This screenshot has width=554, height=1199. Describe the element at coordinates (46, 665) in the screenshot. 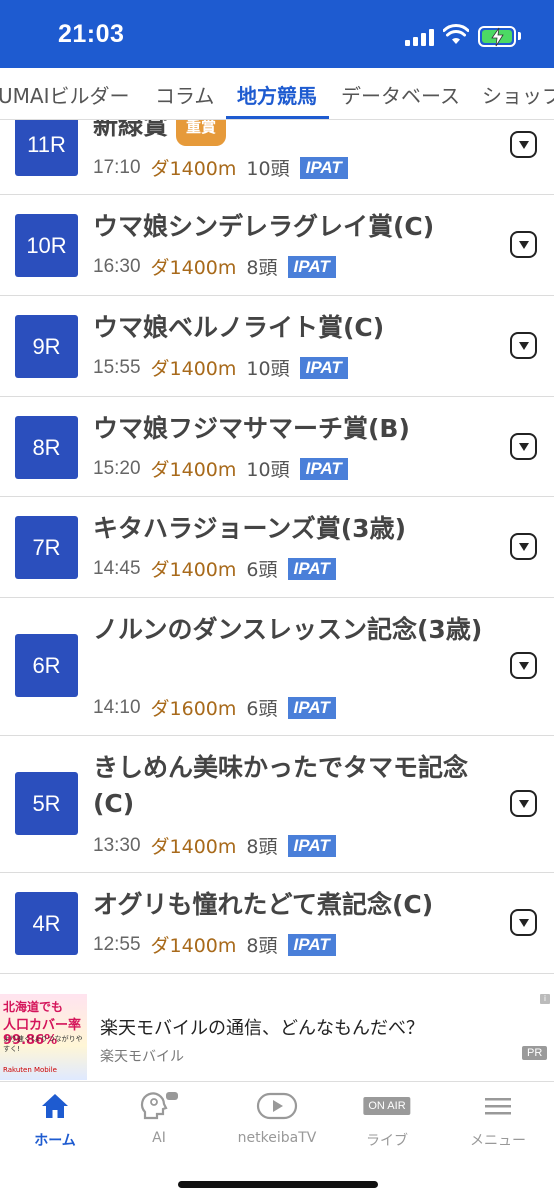

I see `race-number-badge: 6R` at that location.